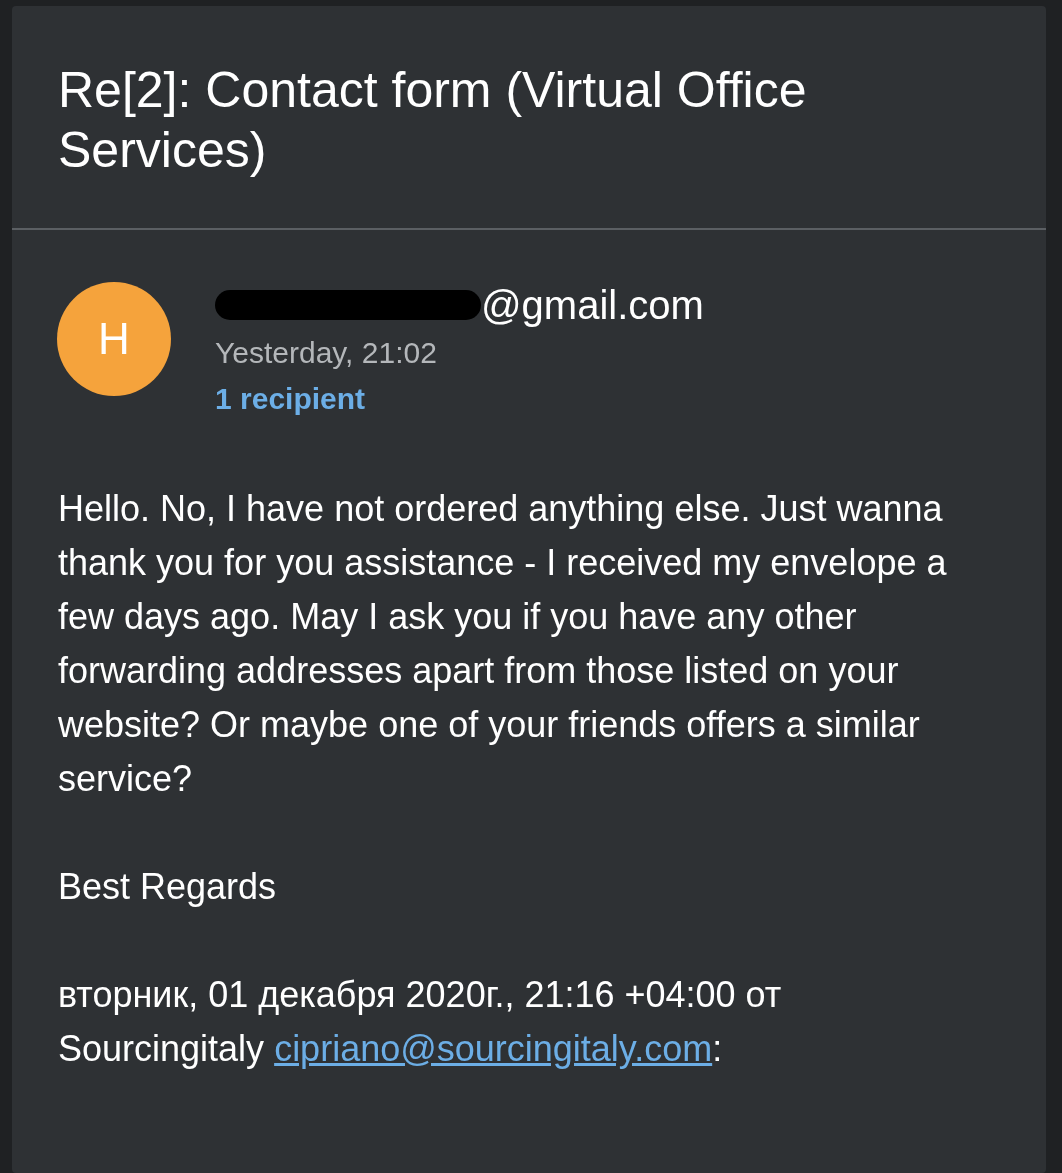 The image size is (1062, 1173). What do you see at coordinates (420, 1022) in the screenshot?
I see `quote-header: вторник, 01 декабря 2020г., 21:16 +04:00 от Sourcingitaly cipriano@sourcingitaly.com:` at bounding box center [420, 1022].